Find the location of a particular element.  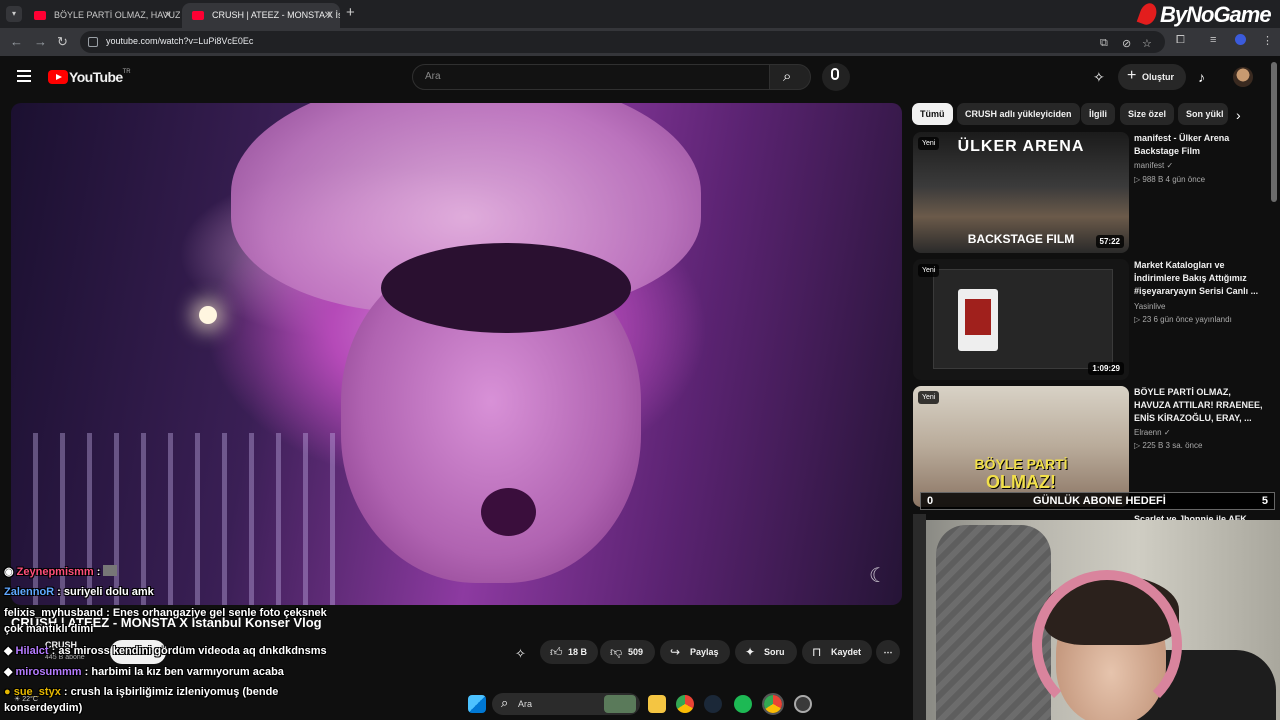

kebab-menu-icon: ⋮ is located at coordinates (1267, 40).